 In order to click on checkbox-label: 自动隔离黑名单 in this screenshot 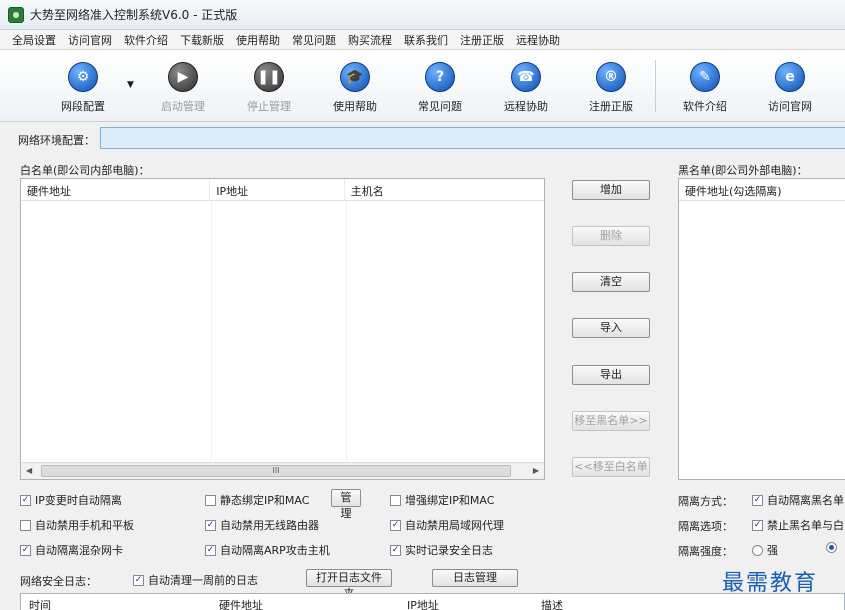, I will do `click(805, 500)`.